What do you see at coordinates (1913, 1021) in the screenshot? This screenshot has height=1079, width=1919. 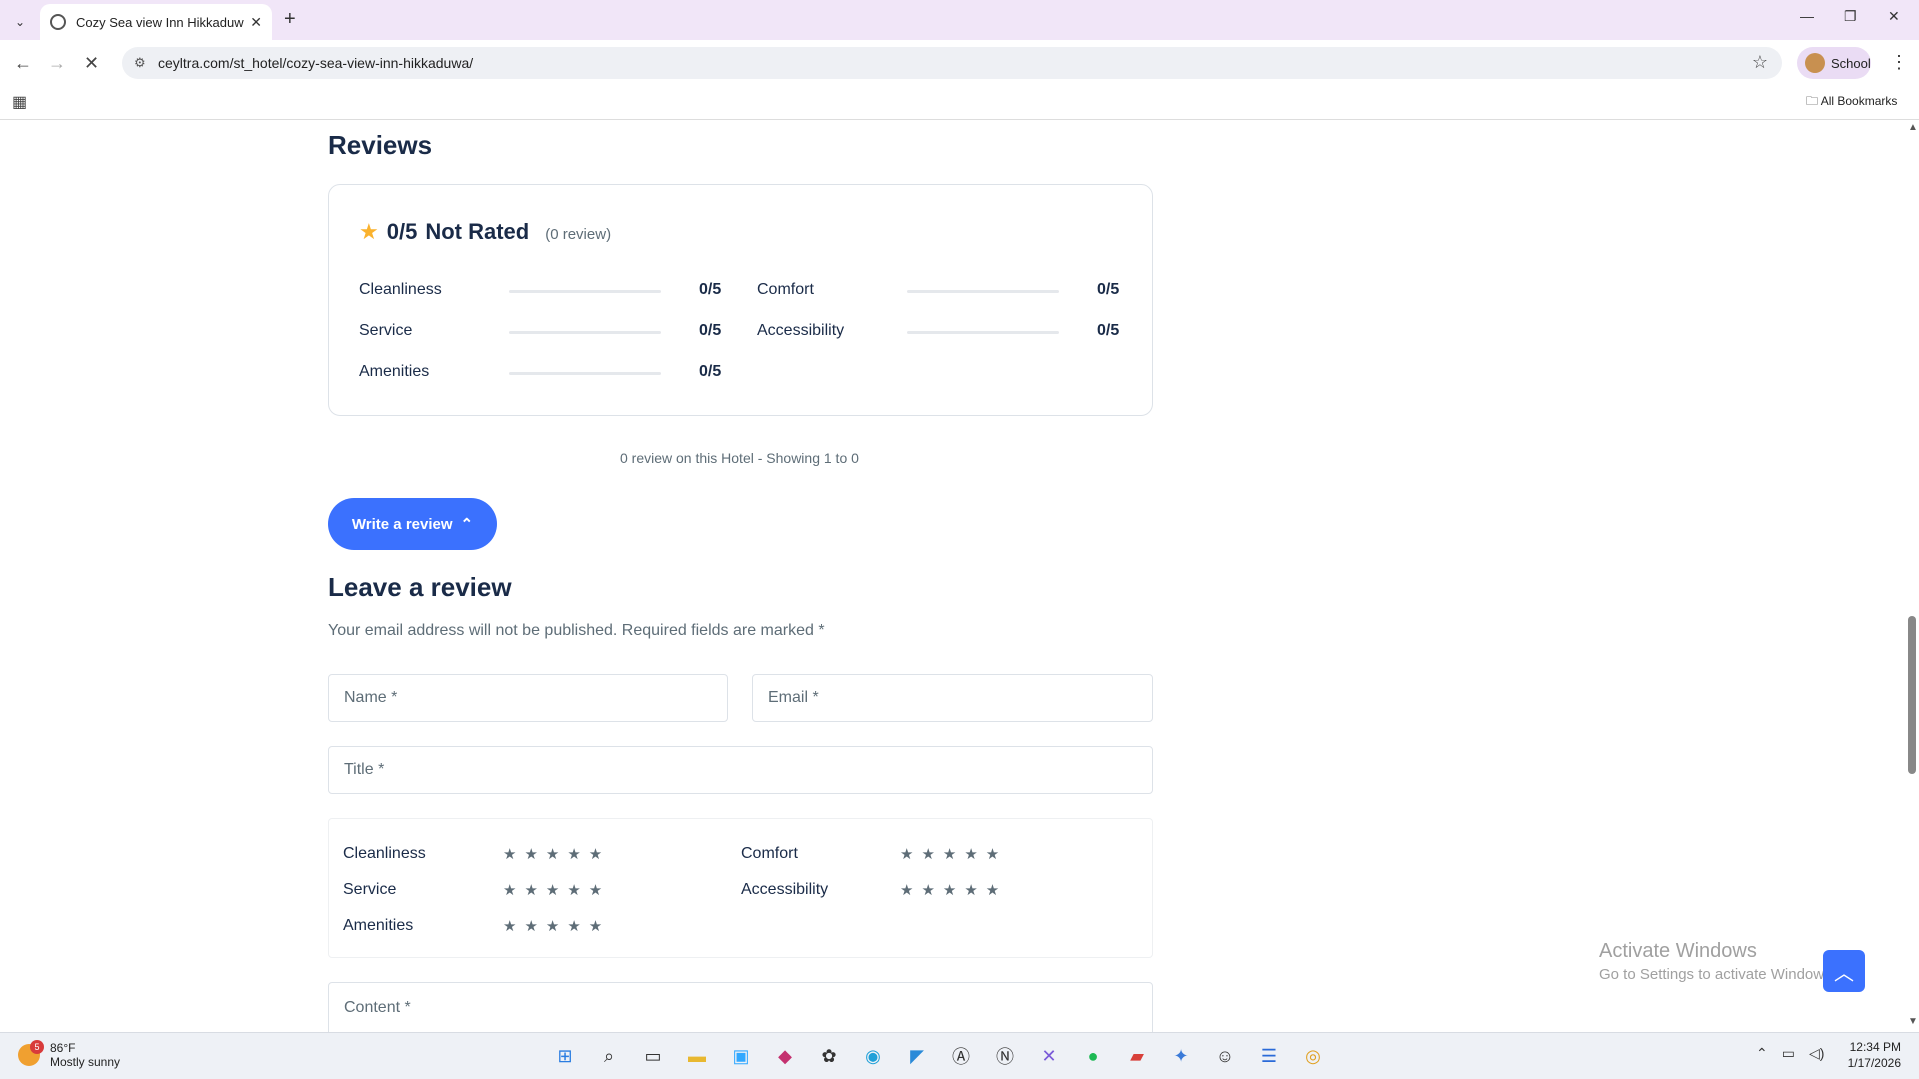 I see `scroll-down-icon: ▼` at bounding box center [1913, 1021].